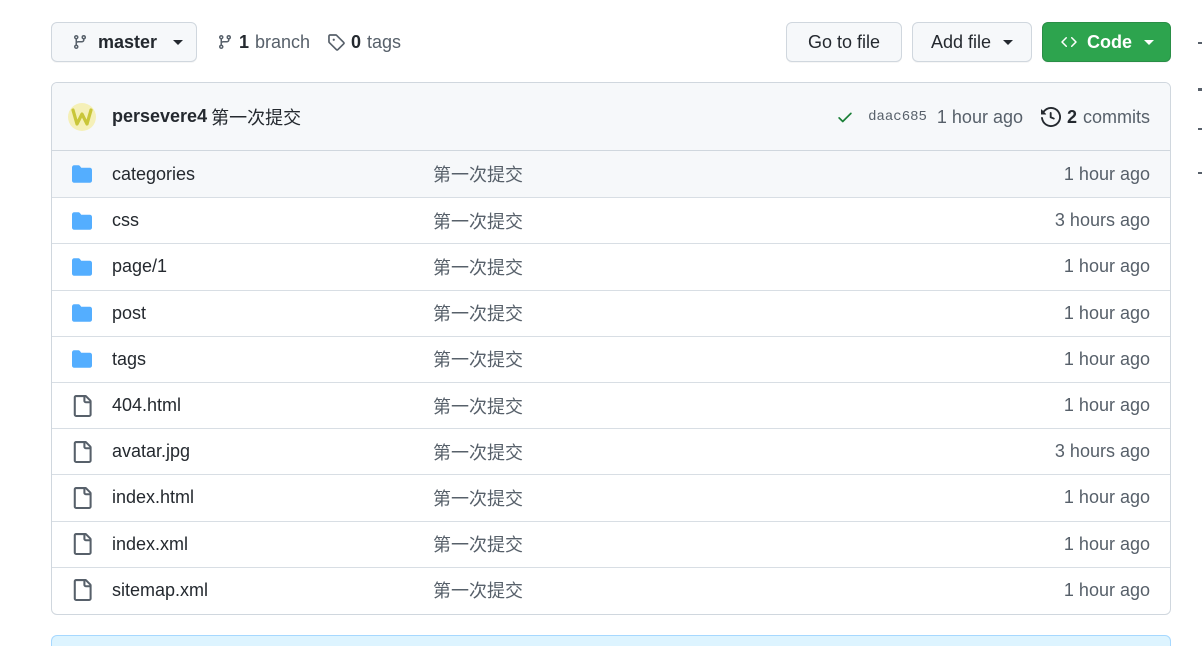 Image resolution: width=1202 pixels, height=646 pixels. What do you see at coordinates (139, 266) in the screenshot?
I see `file-name-link: page/1` at bounding box center [139, 266].